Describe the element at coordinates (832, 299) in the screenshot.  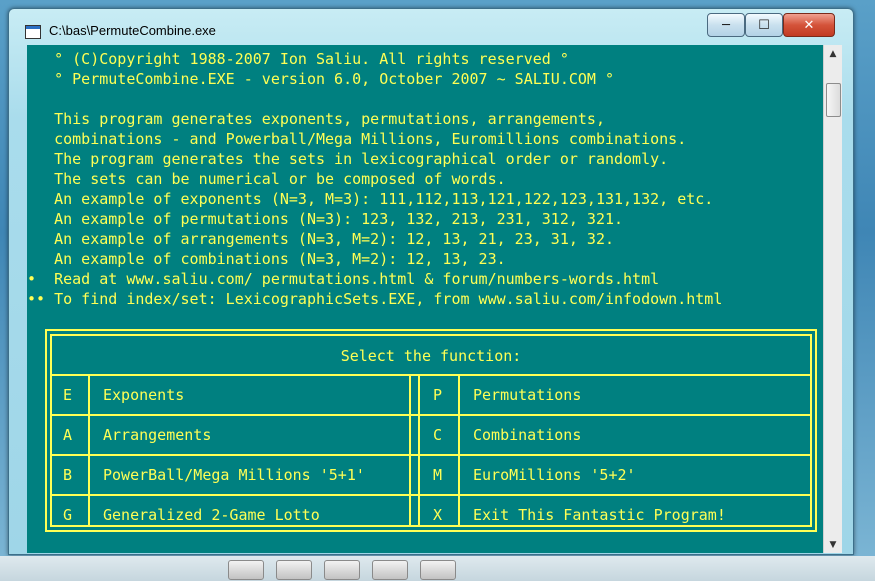
I see `vertical-scrollbar: ▲ ▼` at that location.